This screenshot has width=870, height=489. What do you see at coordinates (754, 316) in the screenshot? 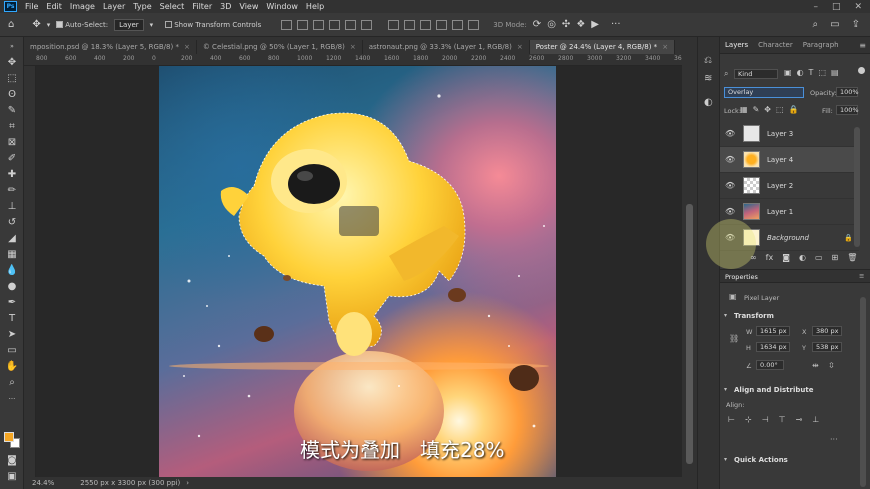
I see `transform-section-title: Transform` at bounding box center [754, 316].